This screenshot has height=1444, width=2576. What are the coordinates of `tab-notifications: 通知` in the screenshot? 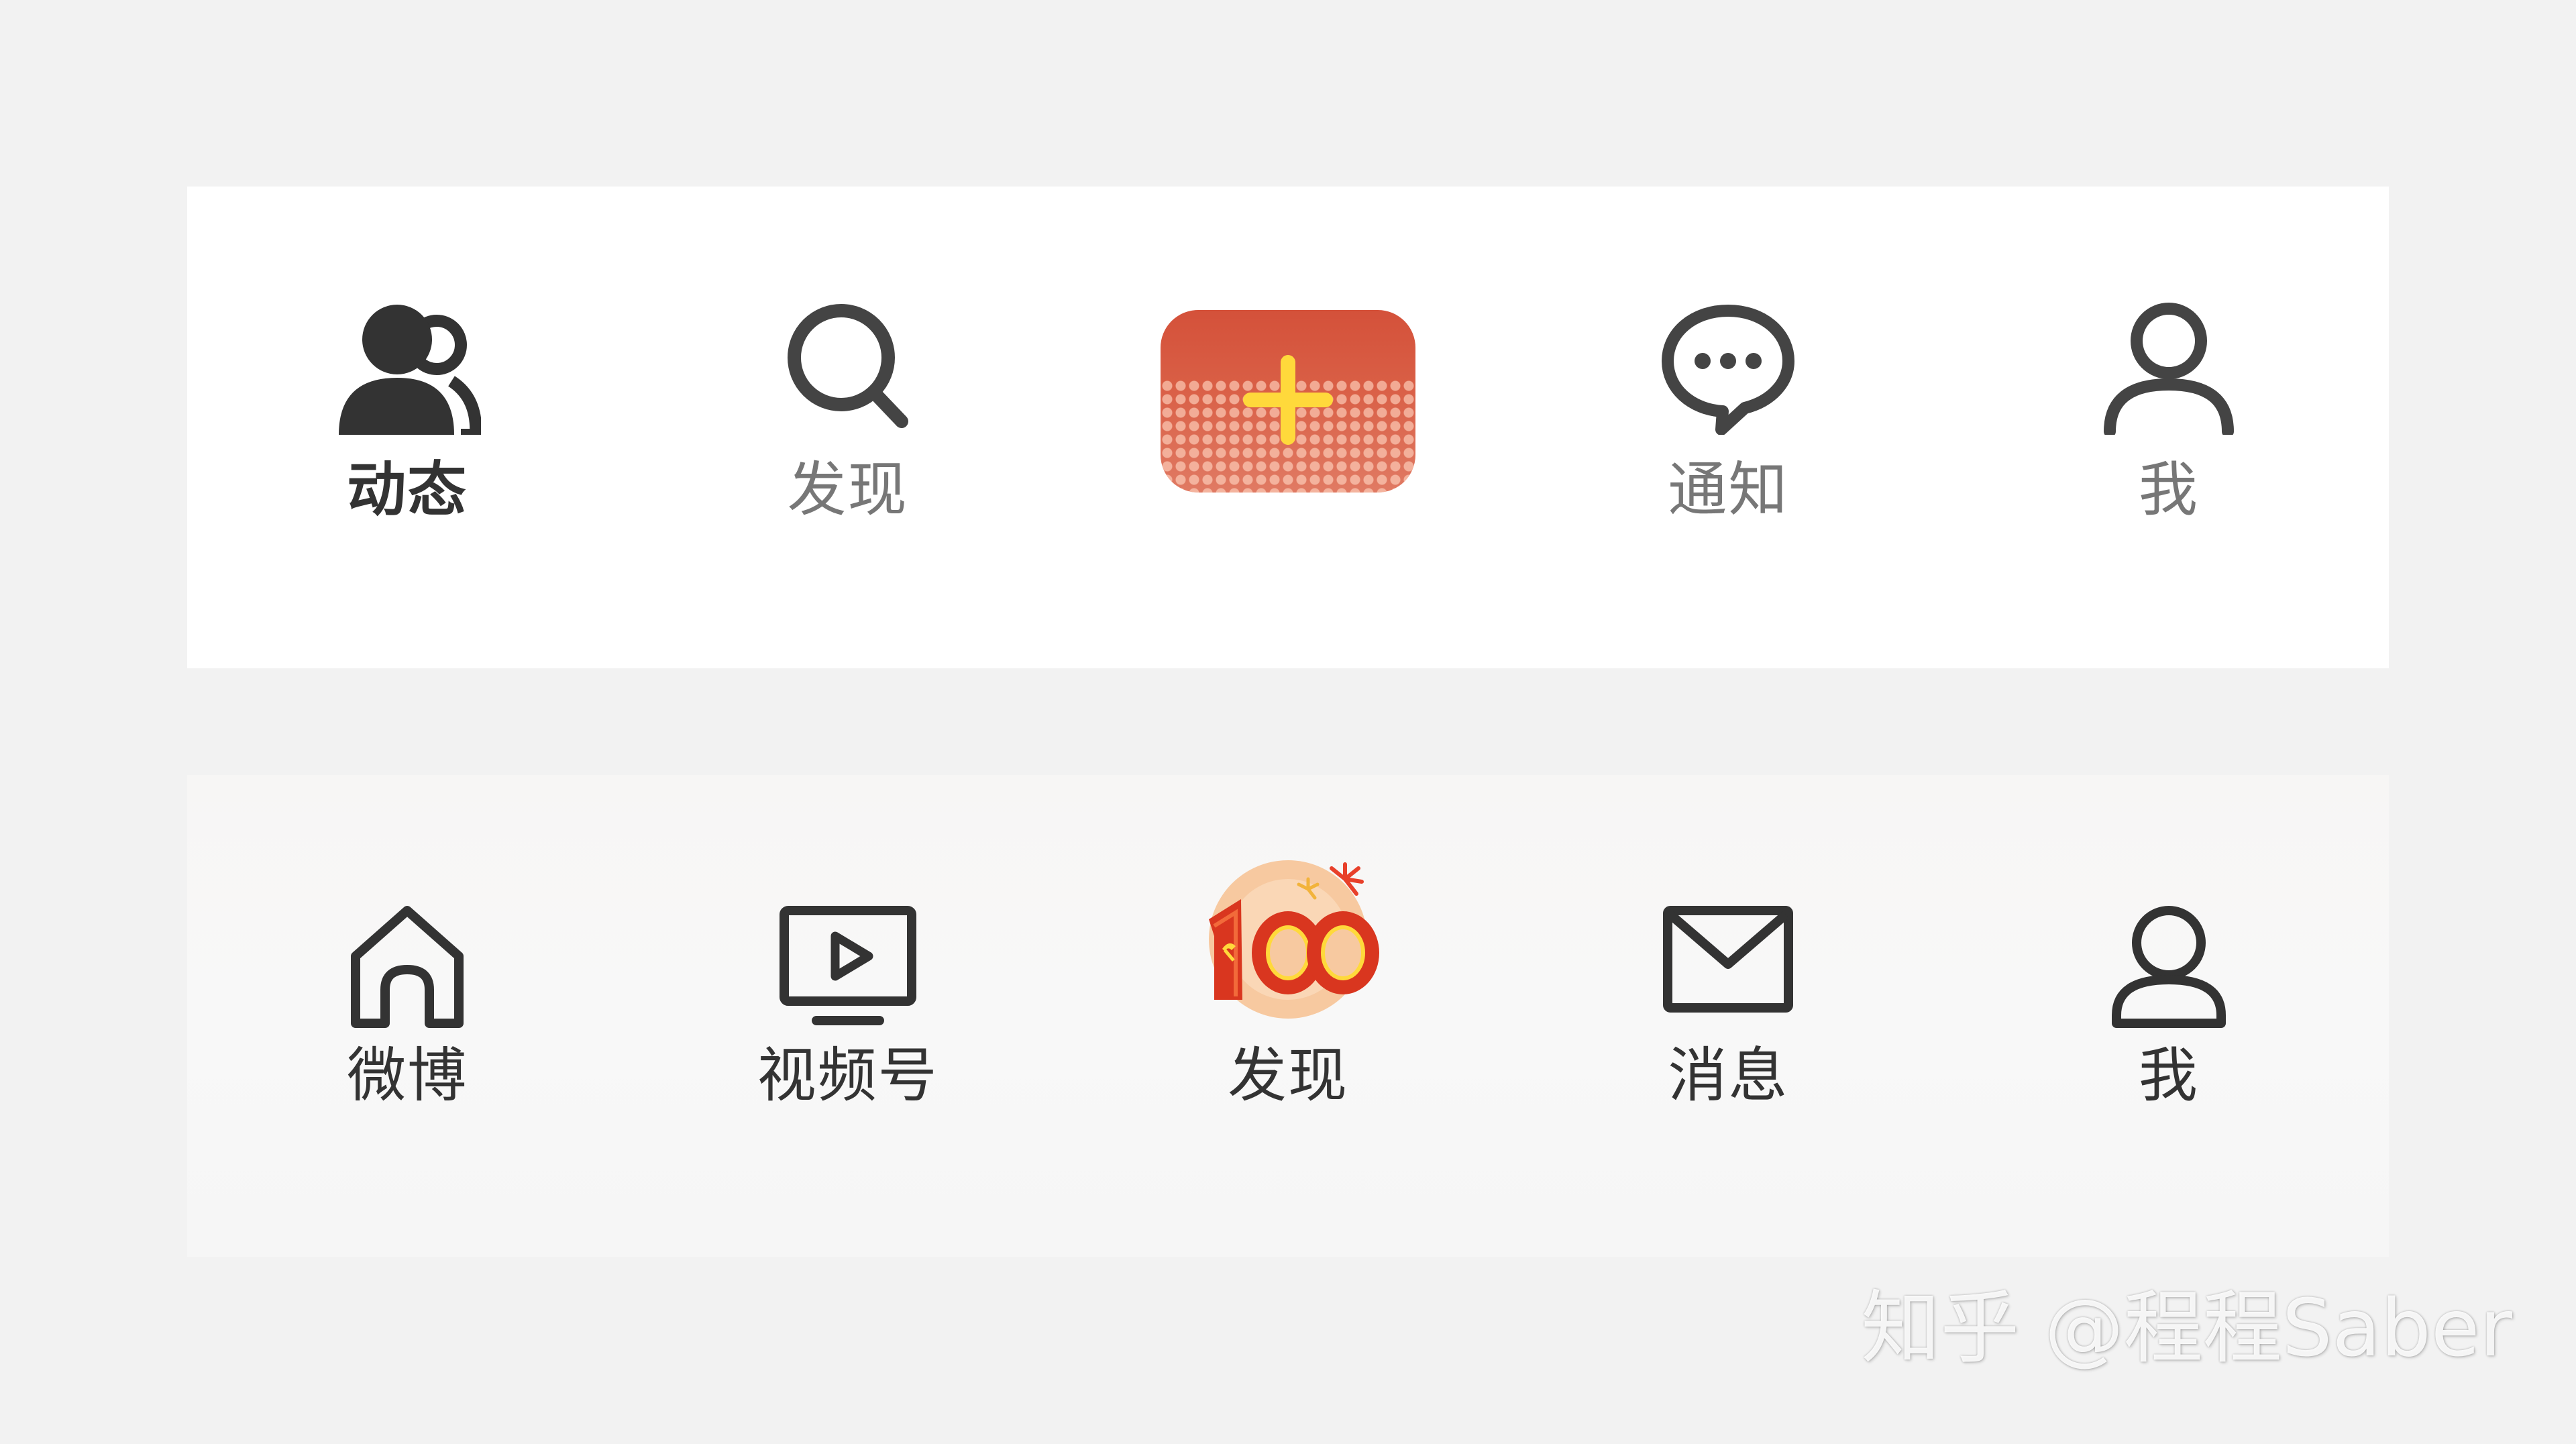 It's located at (1728, 427).